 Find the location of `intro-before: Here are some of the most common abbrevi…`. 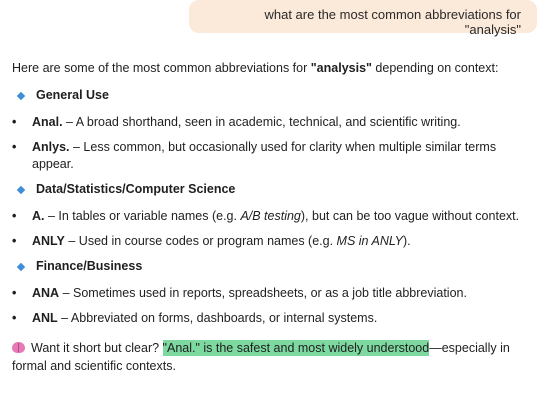

intro-before: Here are some of the most common abbrevi… is located at coordinates (161, 68).